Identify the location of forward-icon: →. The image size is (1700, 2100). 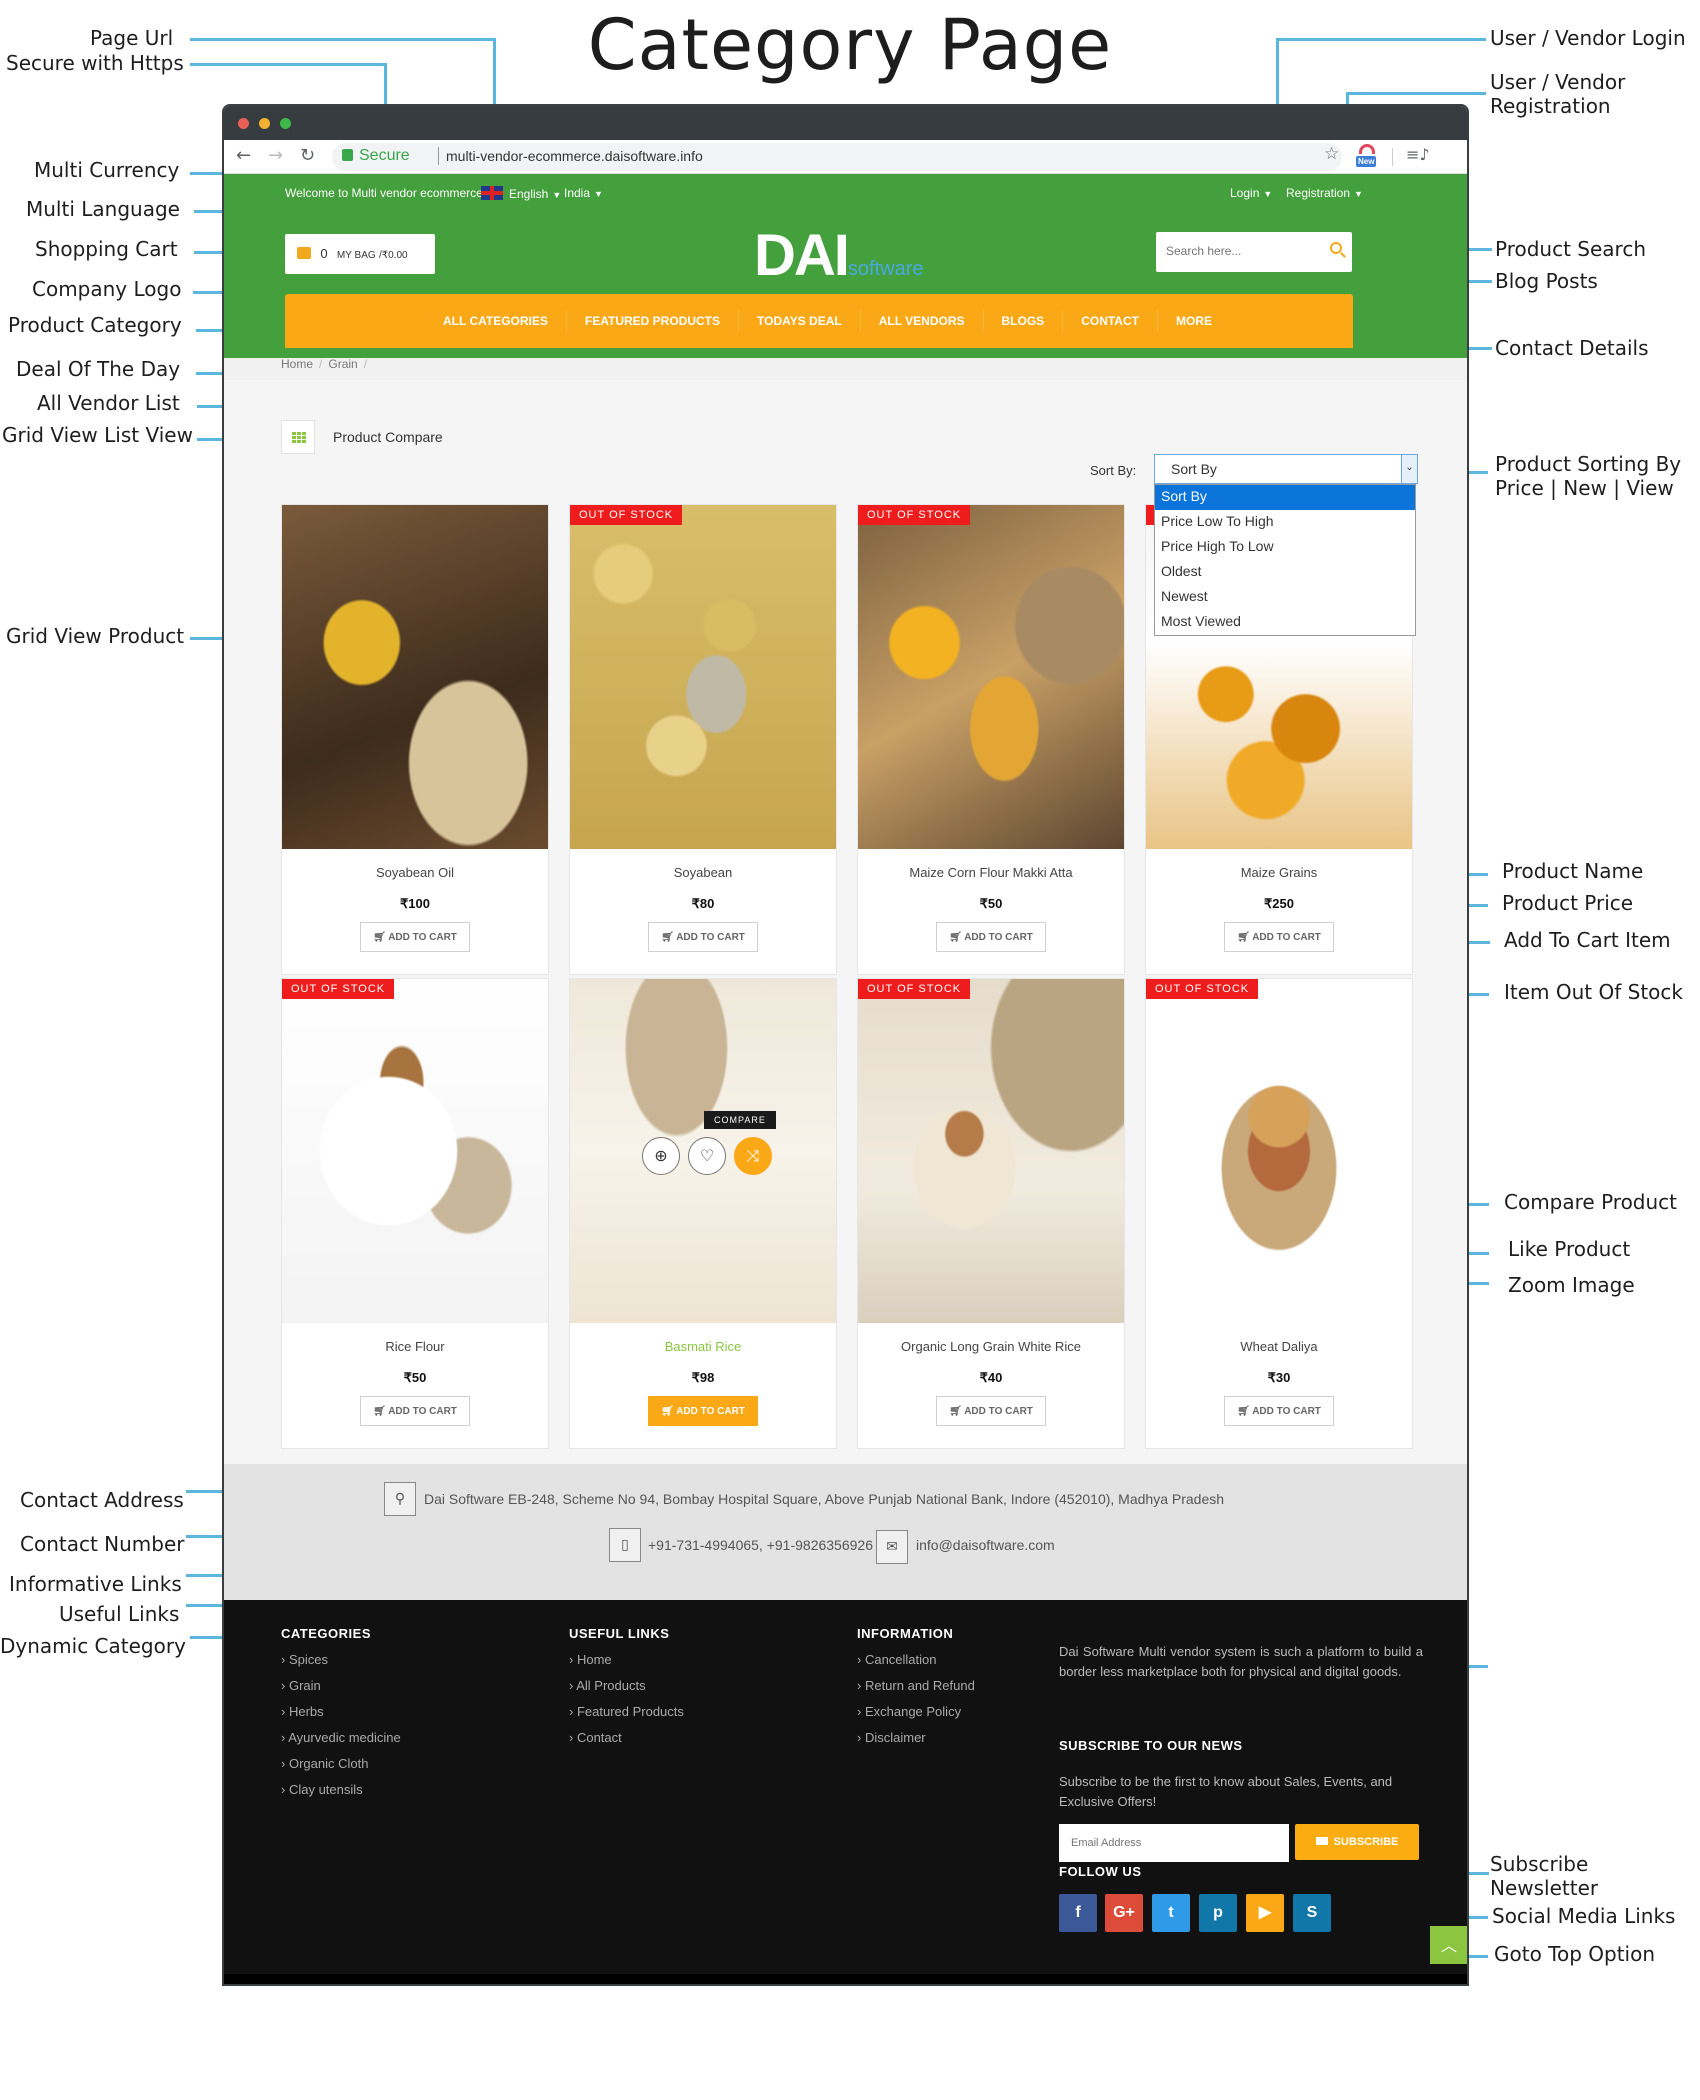
(275, 155).